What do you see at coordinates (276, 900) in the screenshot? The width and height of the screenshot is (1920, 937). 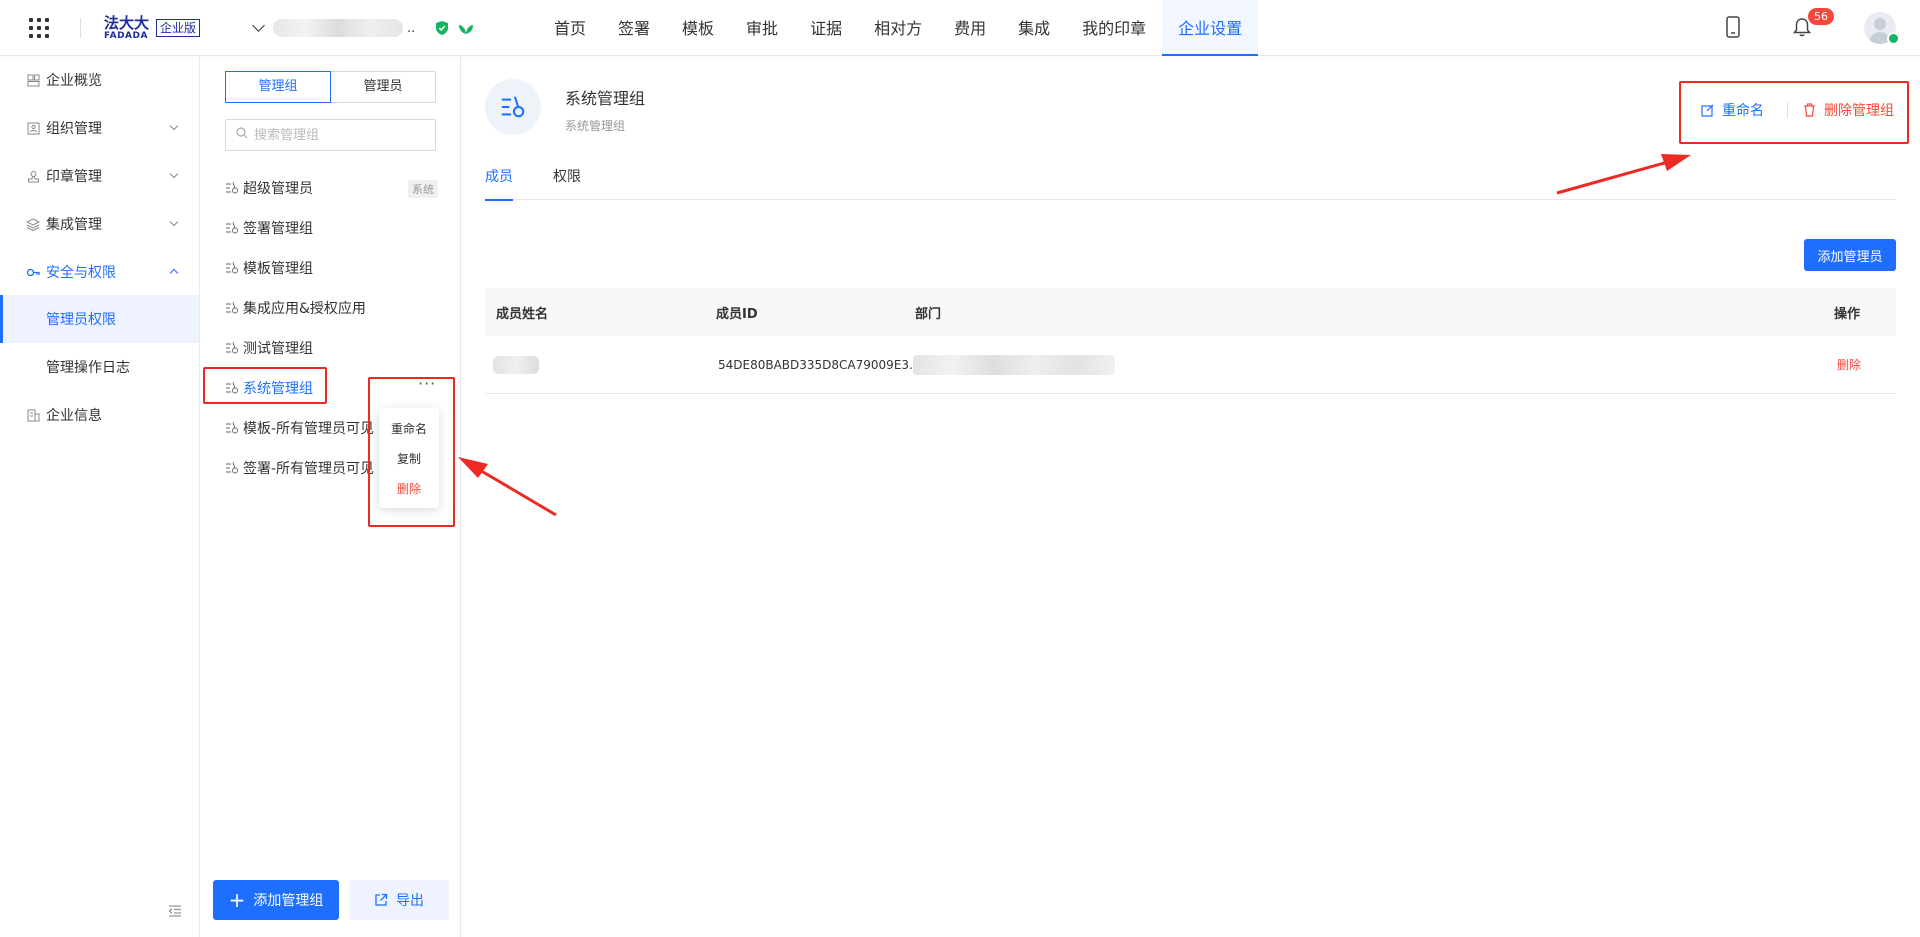 I see `add-group-button: + 添加管理组` at bounding box center [276, 900].